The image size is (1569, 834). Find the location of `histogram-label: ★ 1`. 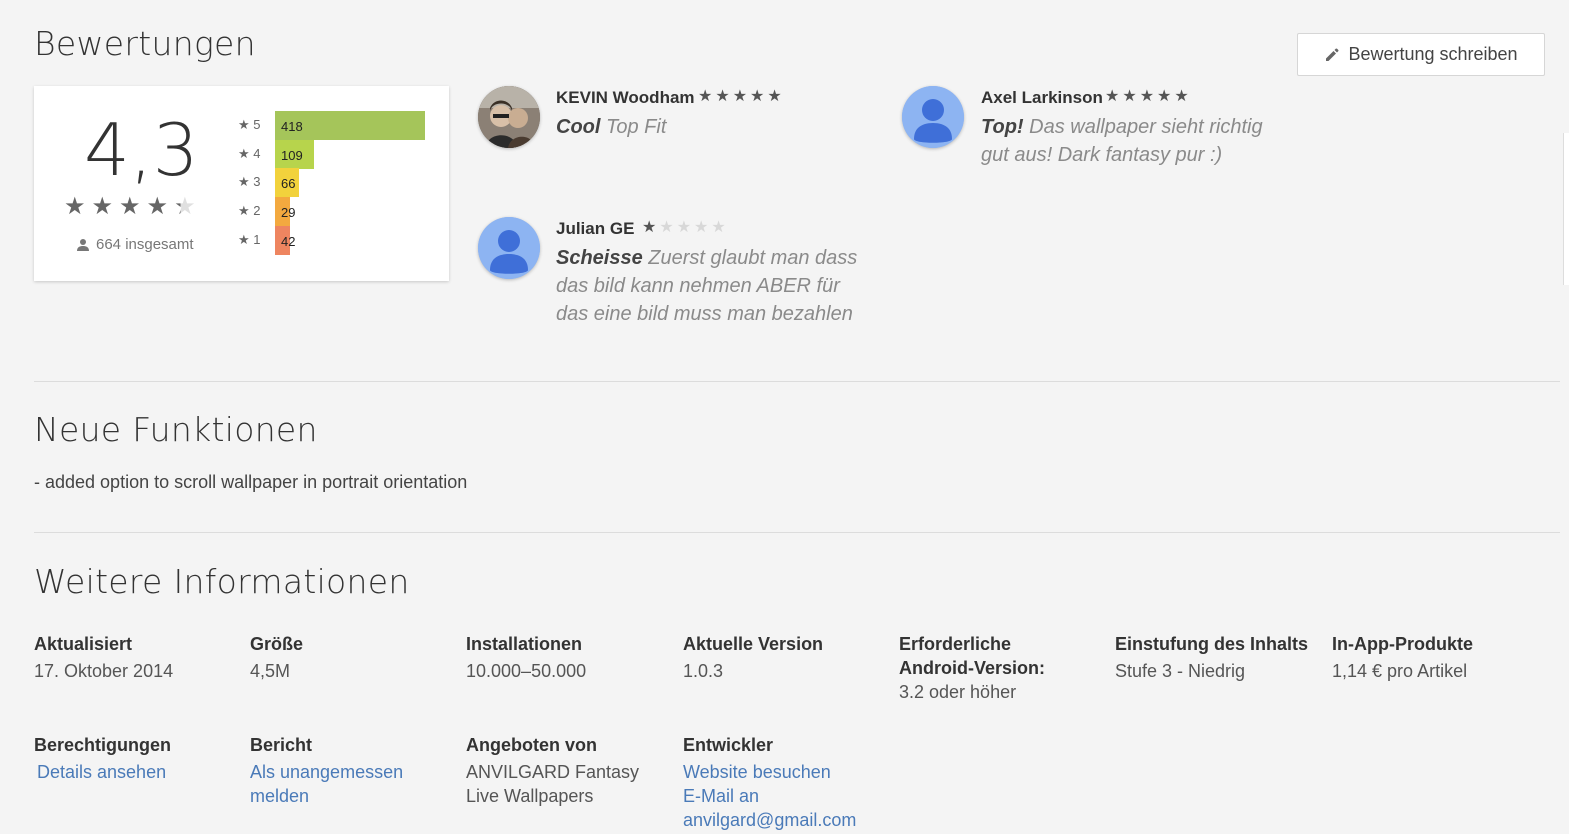

histogram-label: ★ 1 is located at coordinates (255, 240).